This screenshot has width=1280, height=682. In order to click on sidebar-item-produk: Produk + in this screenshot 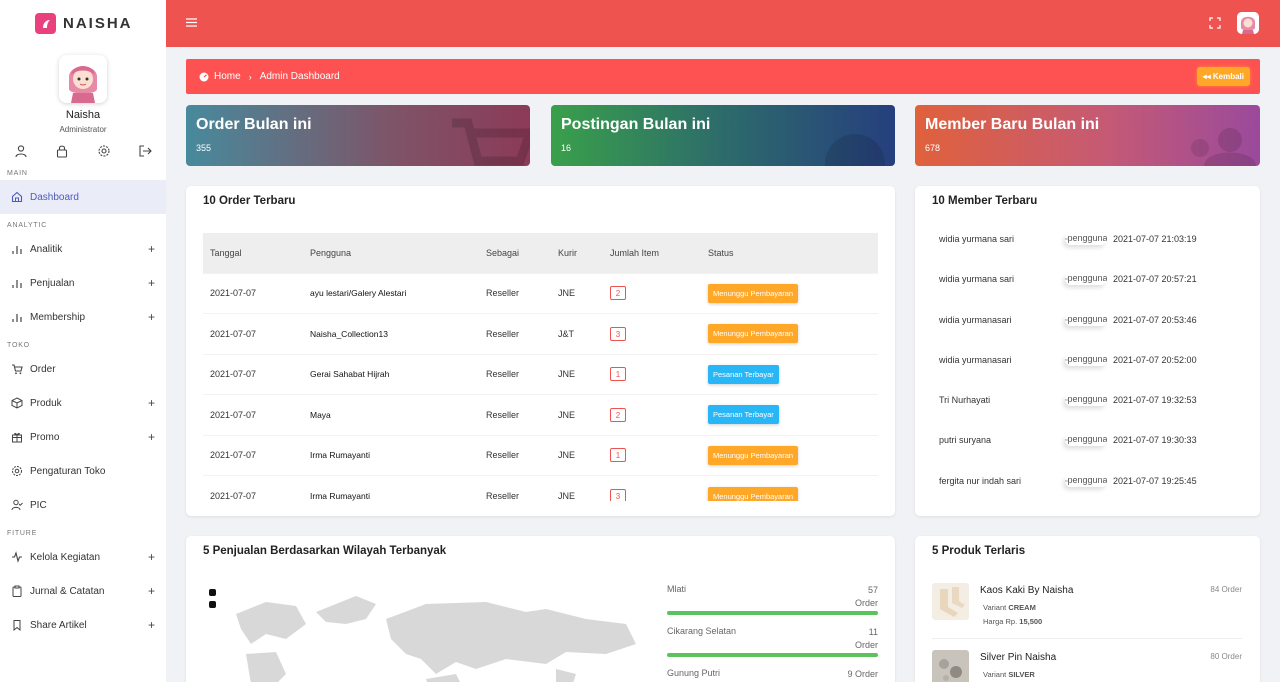, I will do `click(83, 403)`.